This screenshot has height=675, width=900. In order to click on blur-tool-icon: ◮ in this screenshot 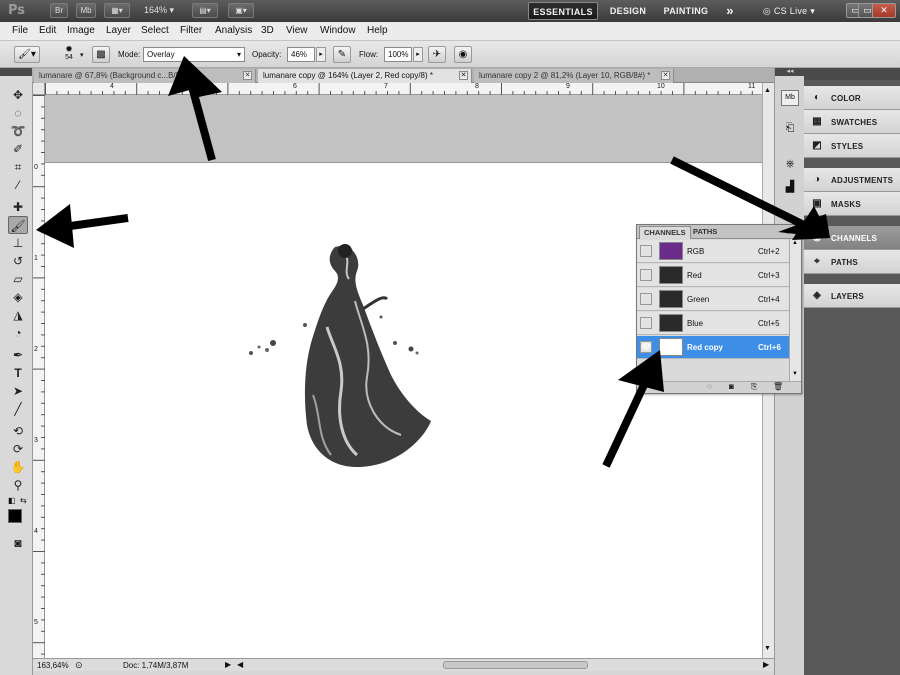, I will do `click(18, 315)`.